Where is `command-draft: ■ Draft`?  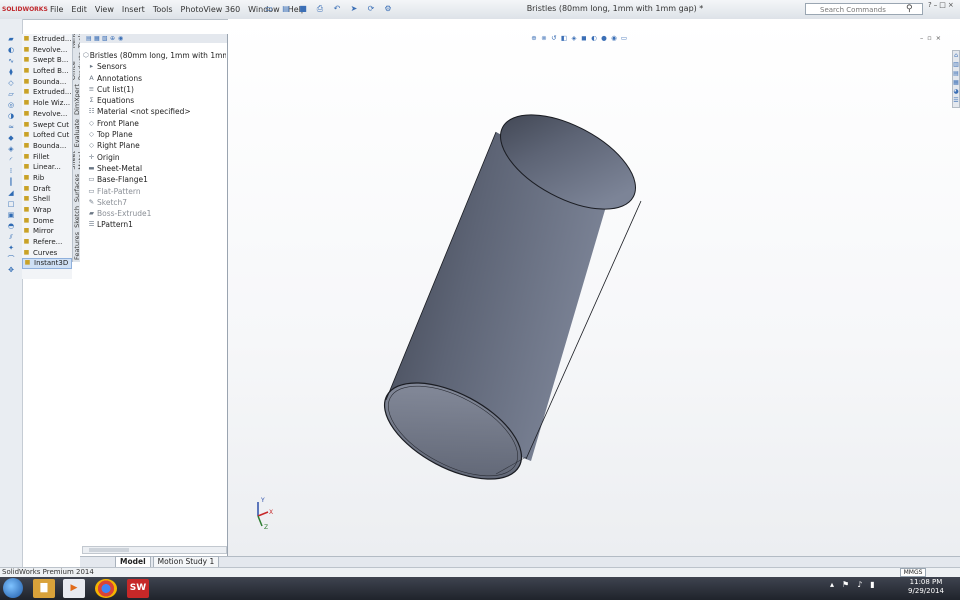
command-draft: ■ Draft is located at coordinates (47, 189).